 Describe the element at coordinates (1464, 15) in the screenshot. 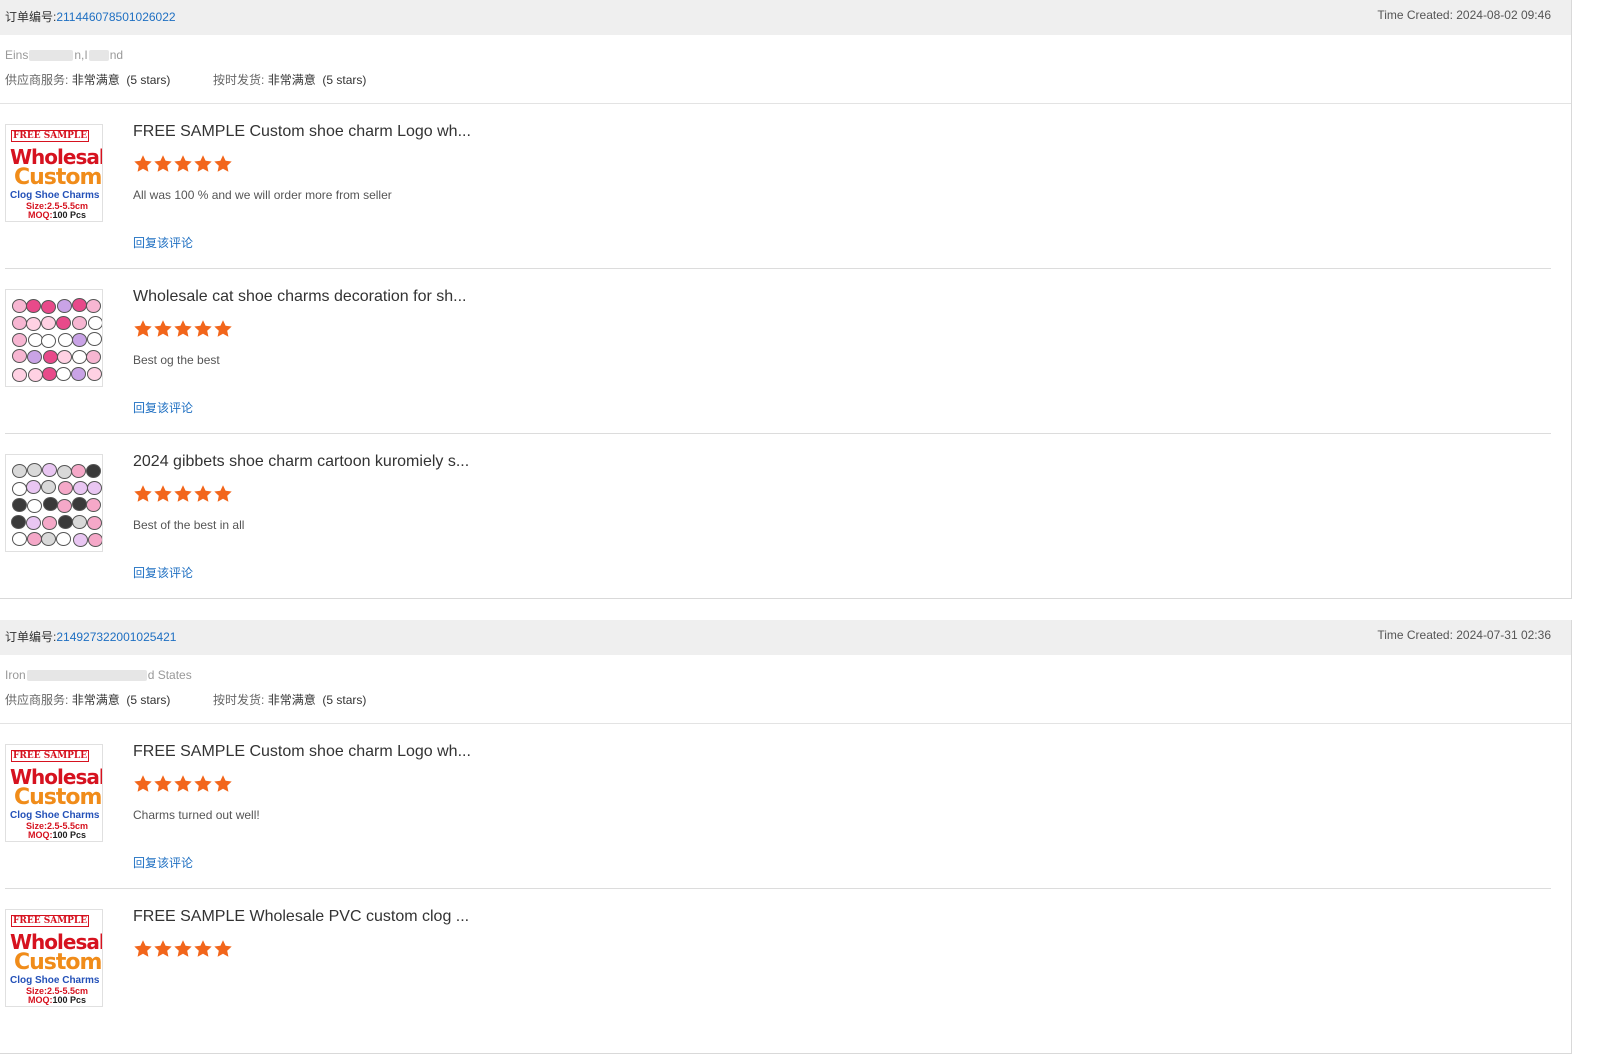

I see `time-created: Time Created: 2024-08-02 09:46` at that location.